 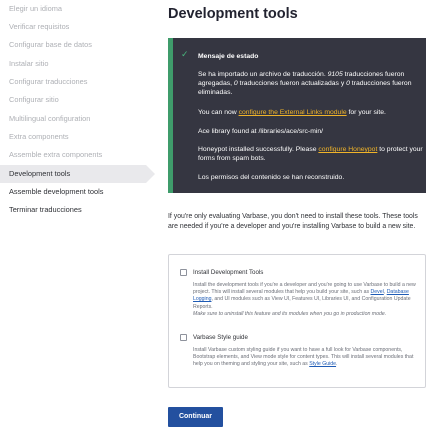 What do you see at coordinates (34, 99) in the screenshot?
I see `step-configurar-sitio: Configurar sitio` at bounding box center [34, 99].